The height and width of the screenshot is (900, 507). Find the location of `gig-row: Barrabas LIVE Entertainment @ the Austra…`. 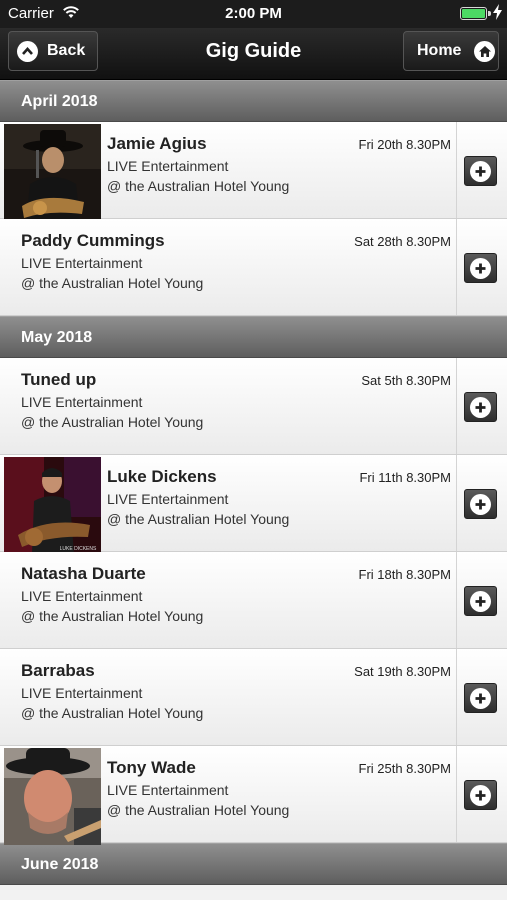

gig-row: Barrabas LIVE Entertainment @ the Austra… is located at coordinates (253, 697).